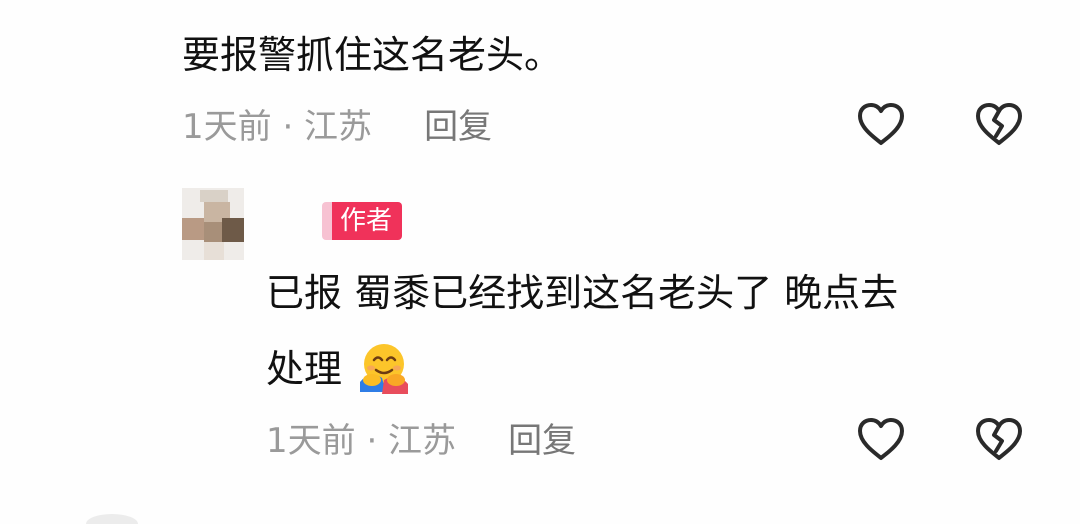 The image size is (1080, 524). What do you see at coordinates (372, 55) in the screenshot?
I see `comment-text: 要报警抓住这名老头。` at bounding box center [372, 55].